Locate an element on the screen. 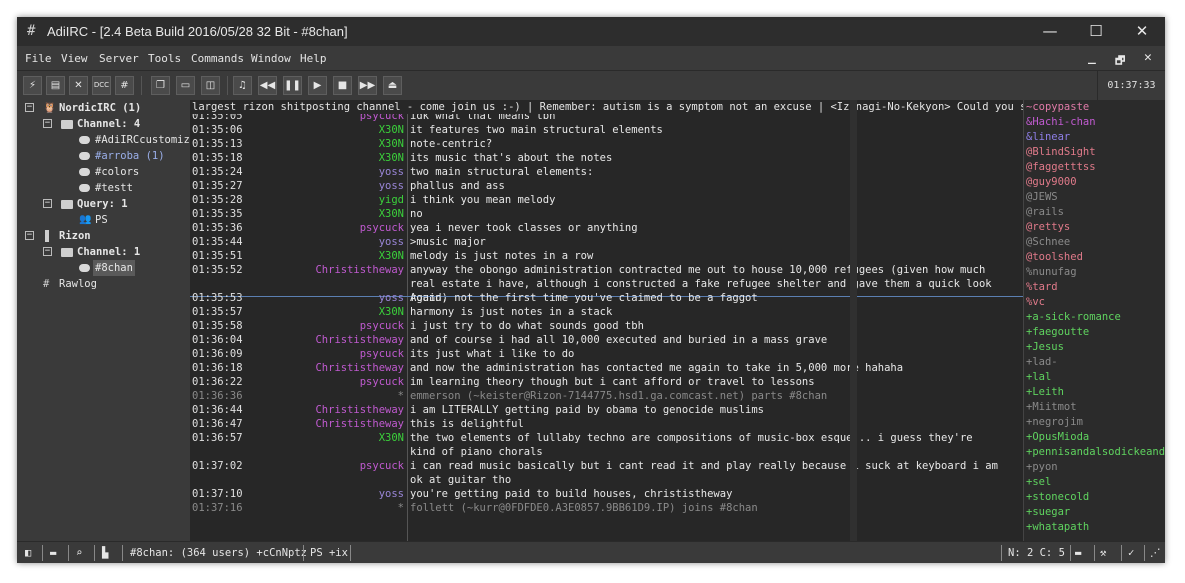  notes-icon: ▙ is located at coordinates (105, 553).